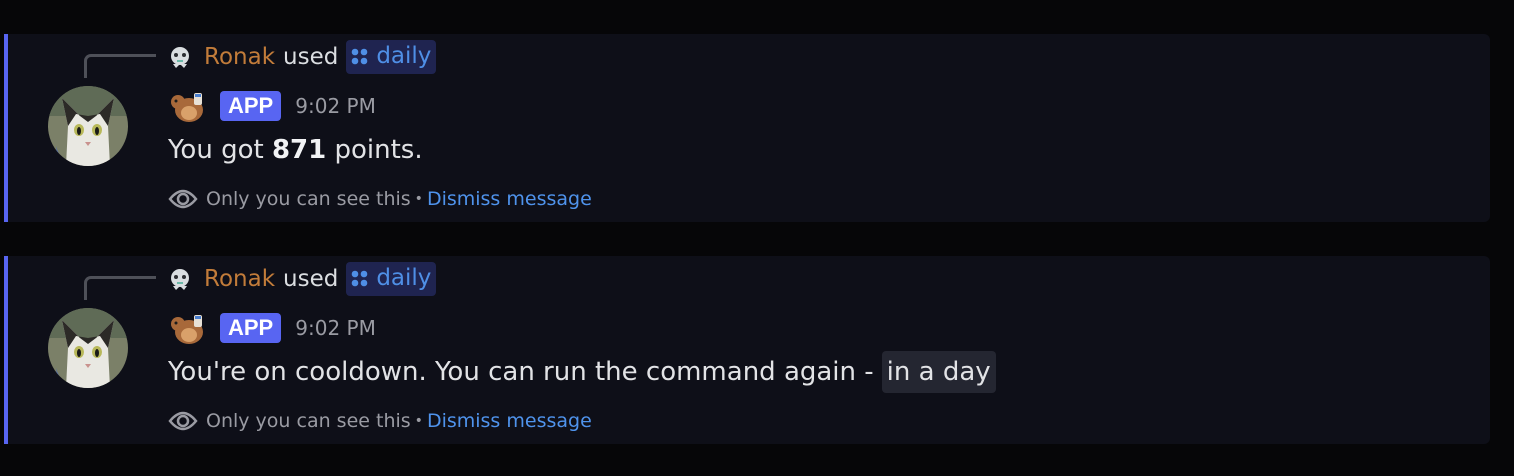 Image resolution: width=1514 pixels, height=476 pixels. What do you see at coordinates (220, 150) in the screenshot?
I see `content-prefix: You got` at bounding box center [220, 150].